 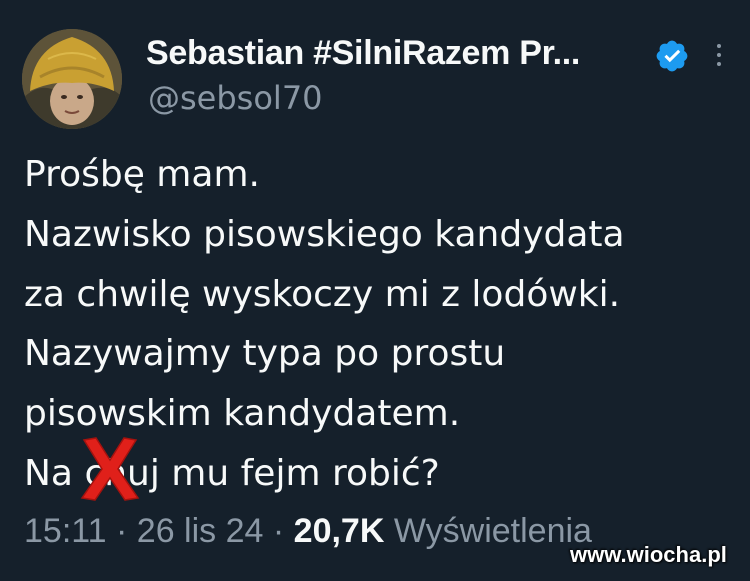 What do you see at coordinates (339, 531) in the screenshot?
I see `views-count: 20,7K` at bounding box center [339, 531].